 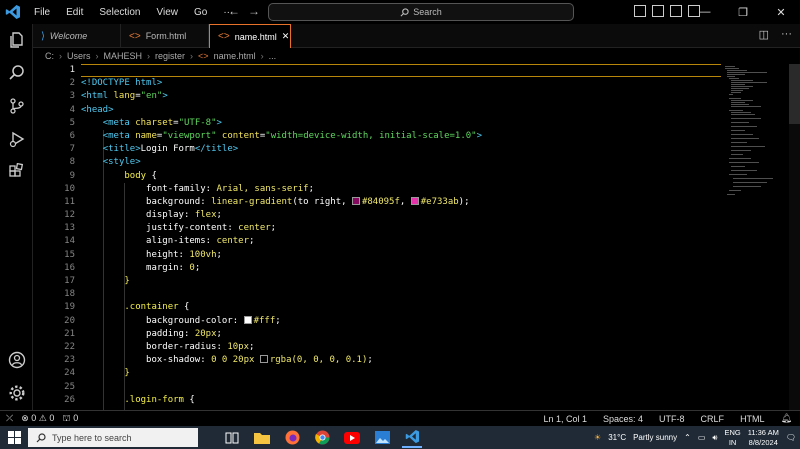 I want to click on code-token: );, so click(x=464, y=201).